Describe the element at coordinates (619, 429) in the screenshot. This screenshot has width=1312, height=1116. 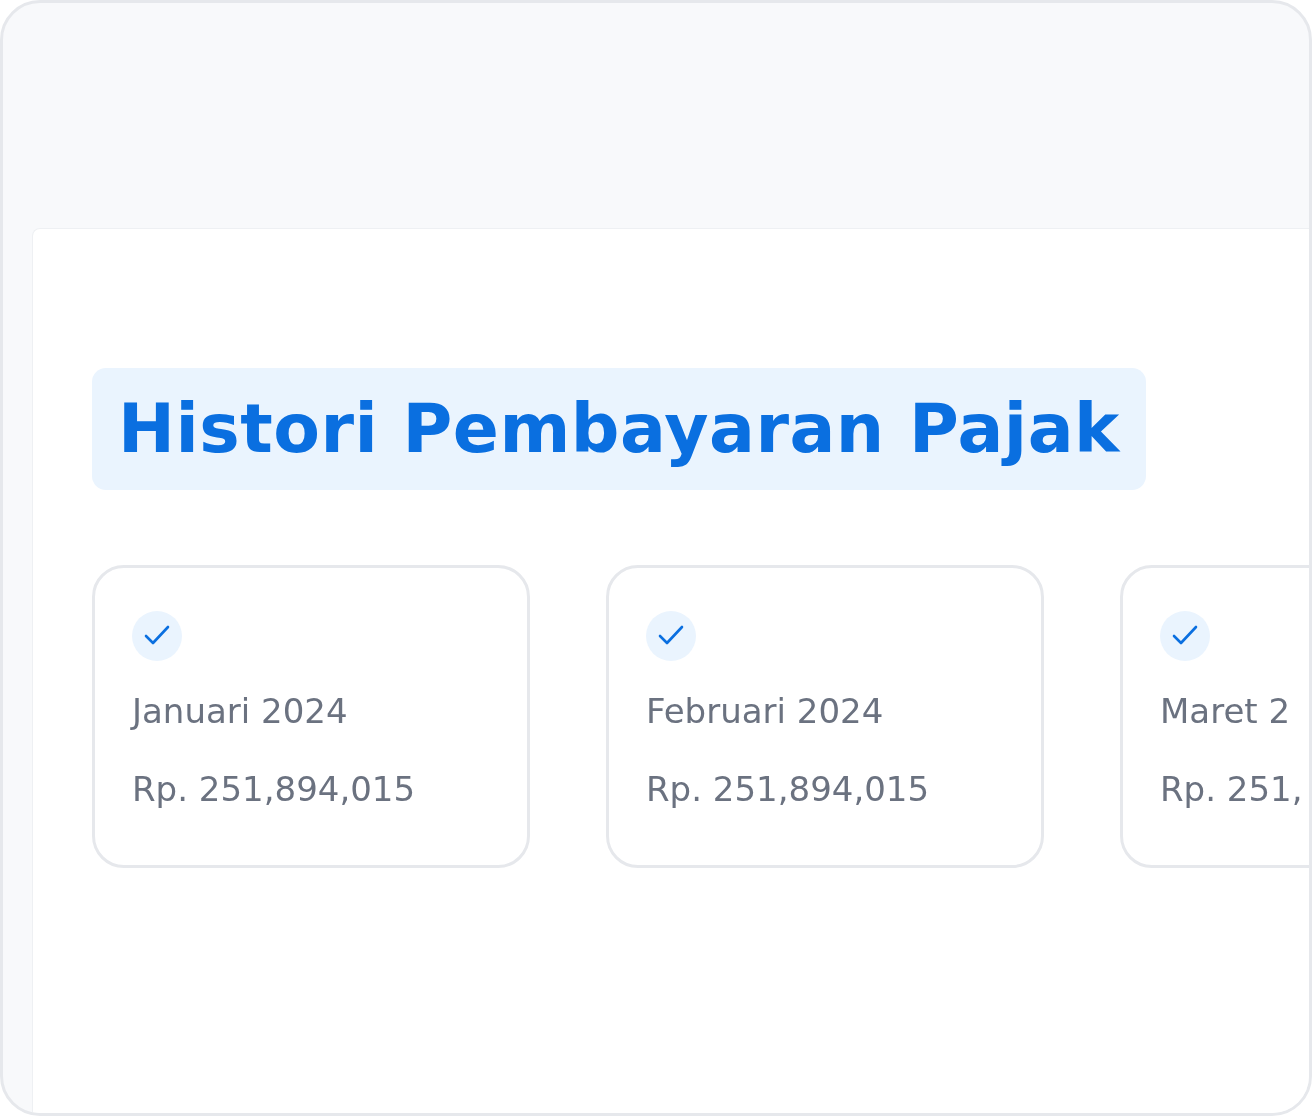
I see `page-title: Histori Pembayaran Pajak` at that location.